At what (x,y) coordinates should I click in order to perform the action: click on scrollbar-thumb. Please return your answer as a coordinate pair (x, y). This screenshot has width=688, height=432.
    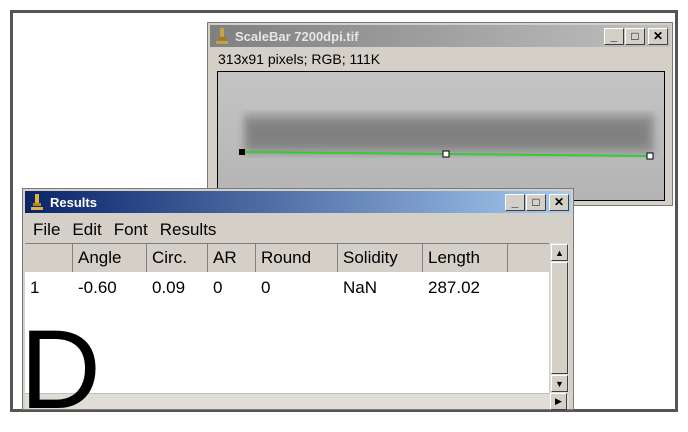
    Looking at the image, I should click on (559, 318).